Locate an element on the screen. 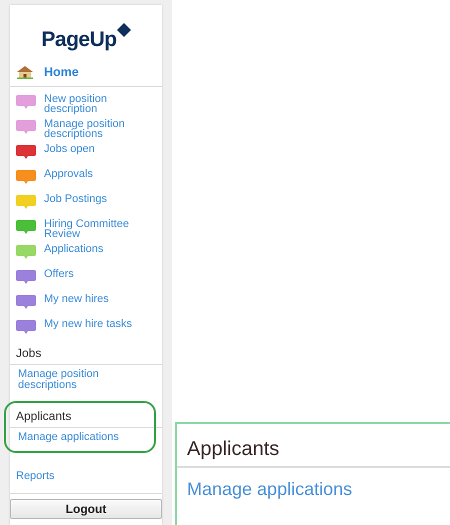 The width and height of the screenshot is (450, 525). house-icon is located at coordinates (25, 72).